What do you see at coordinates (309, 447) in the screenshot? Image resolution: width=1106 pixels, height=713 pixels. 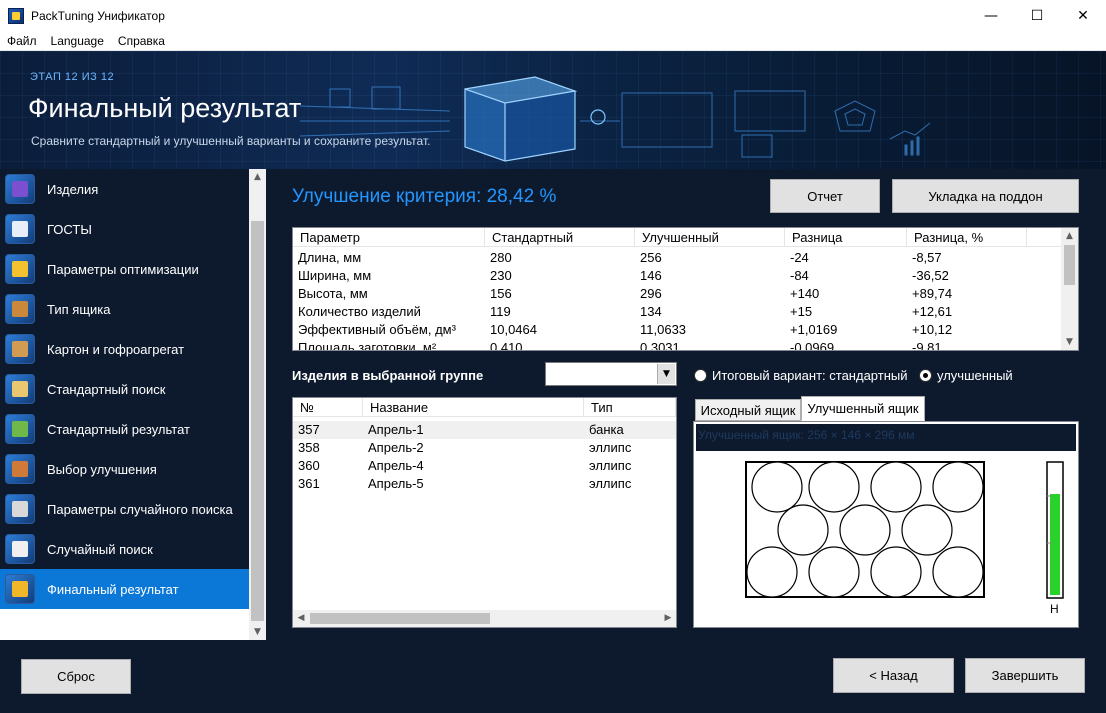 I see `table-cell: 358` at bounding box center [309, 447].